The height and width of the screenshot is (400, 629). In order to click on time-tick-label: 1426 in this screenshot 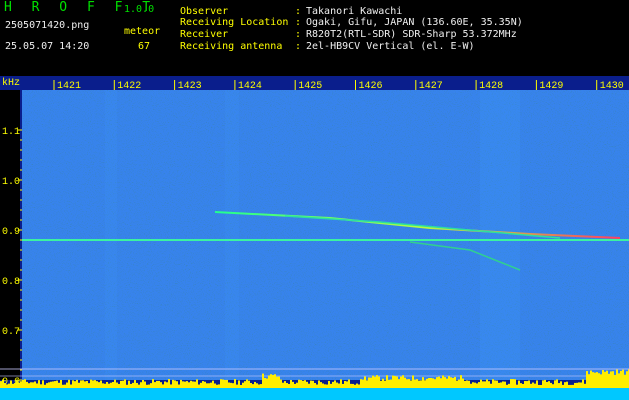, I will do `click(371, 86)`.